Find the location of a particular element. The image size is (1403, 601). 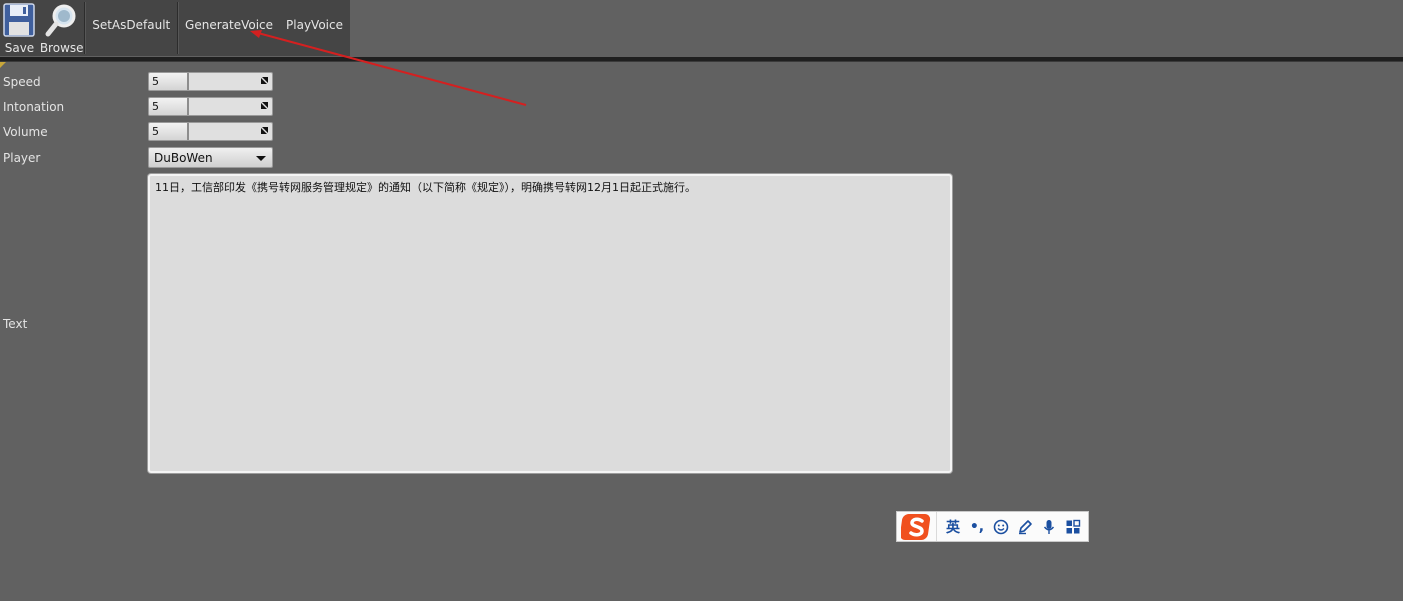

text-label: Text is located at coordinates (15, 324).